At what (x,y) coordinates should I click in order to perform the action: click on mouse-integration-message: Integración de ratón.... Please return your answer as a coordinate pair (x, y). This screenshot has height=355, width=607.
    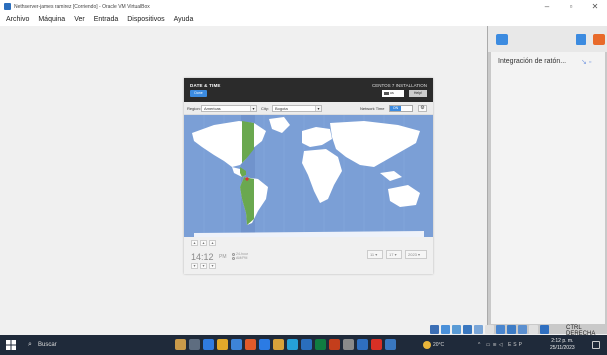
    Looking at the image, I should click on (532, 61).